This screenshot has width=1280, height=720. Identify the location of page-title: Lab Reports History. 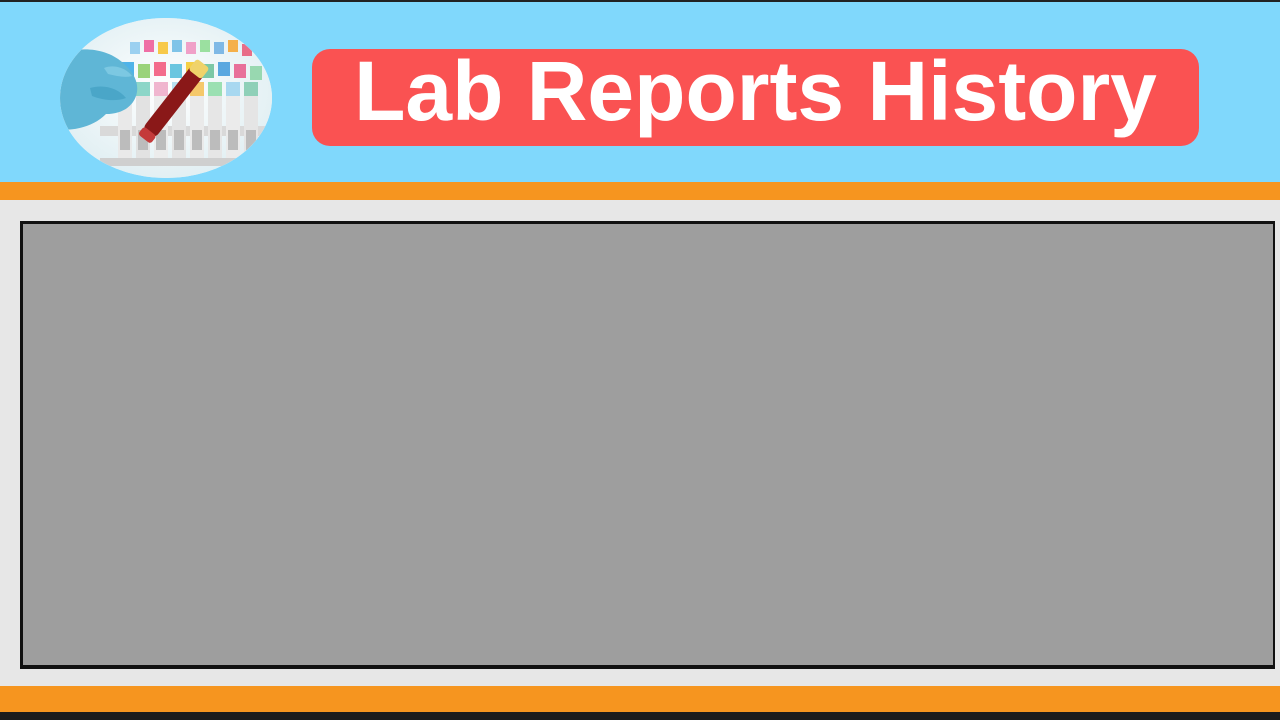
(755, 93).